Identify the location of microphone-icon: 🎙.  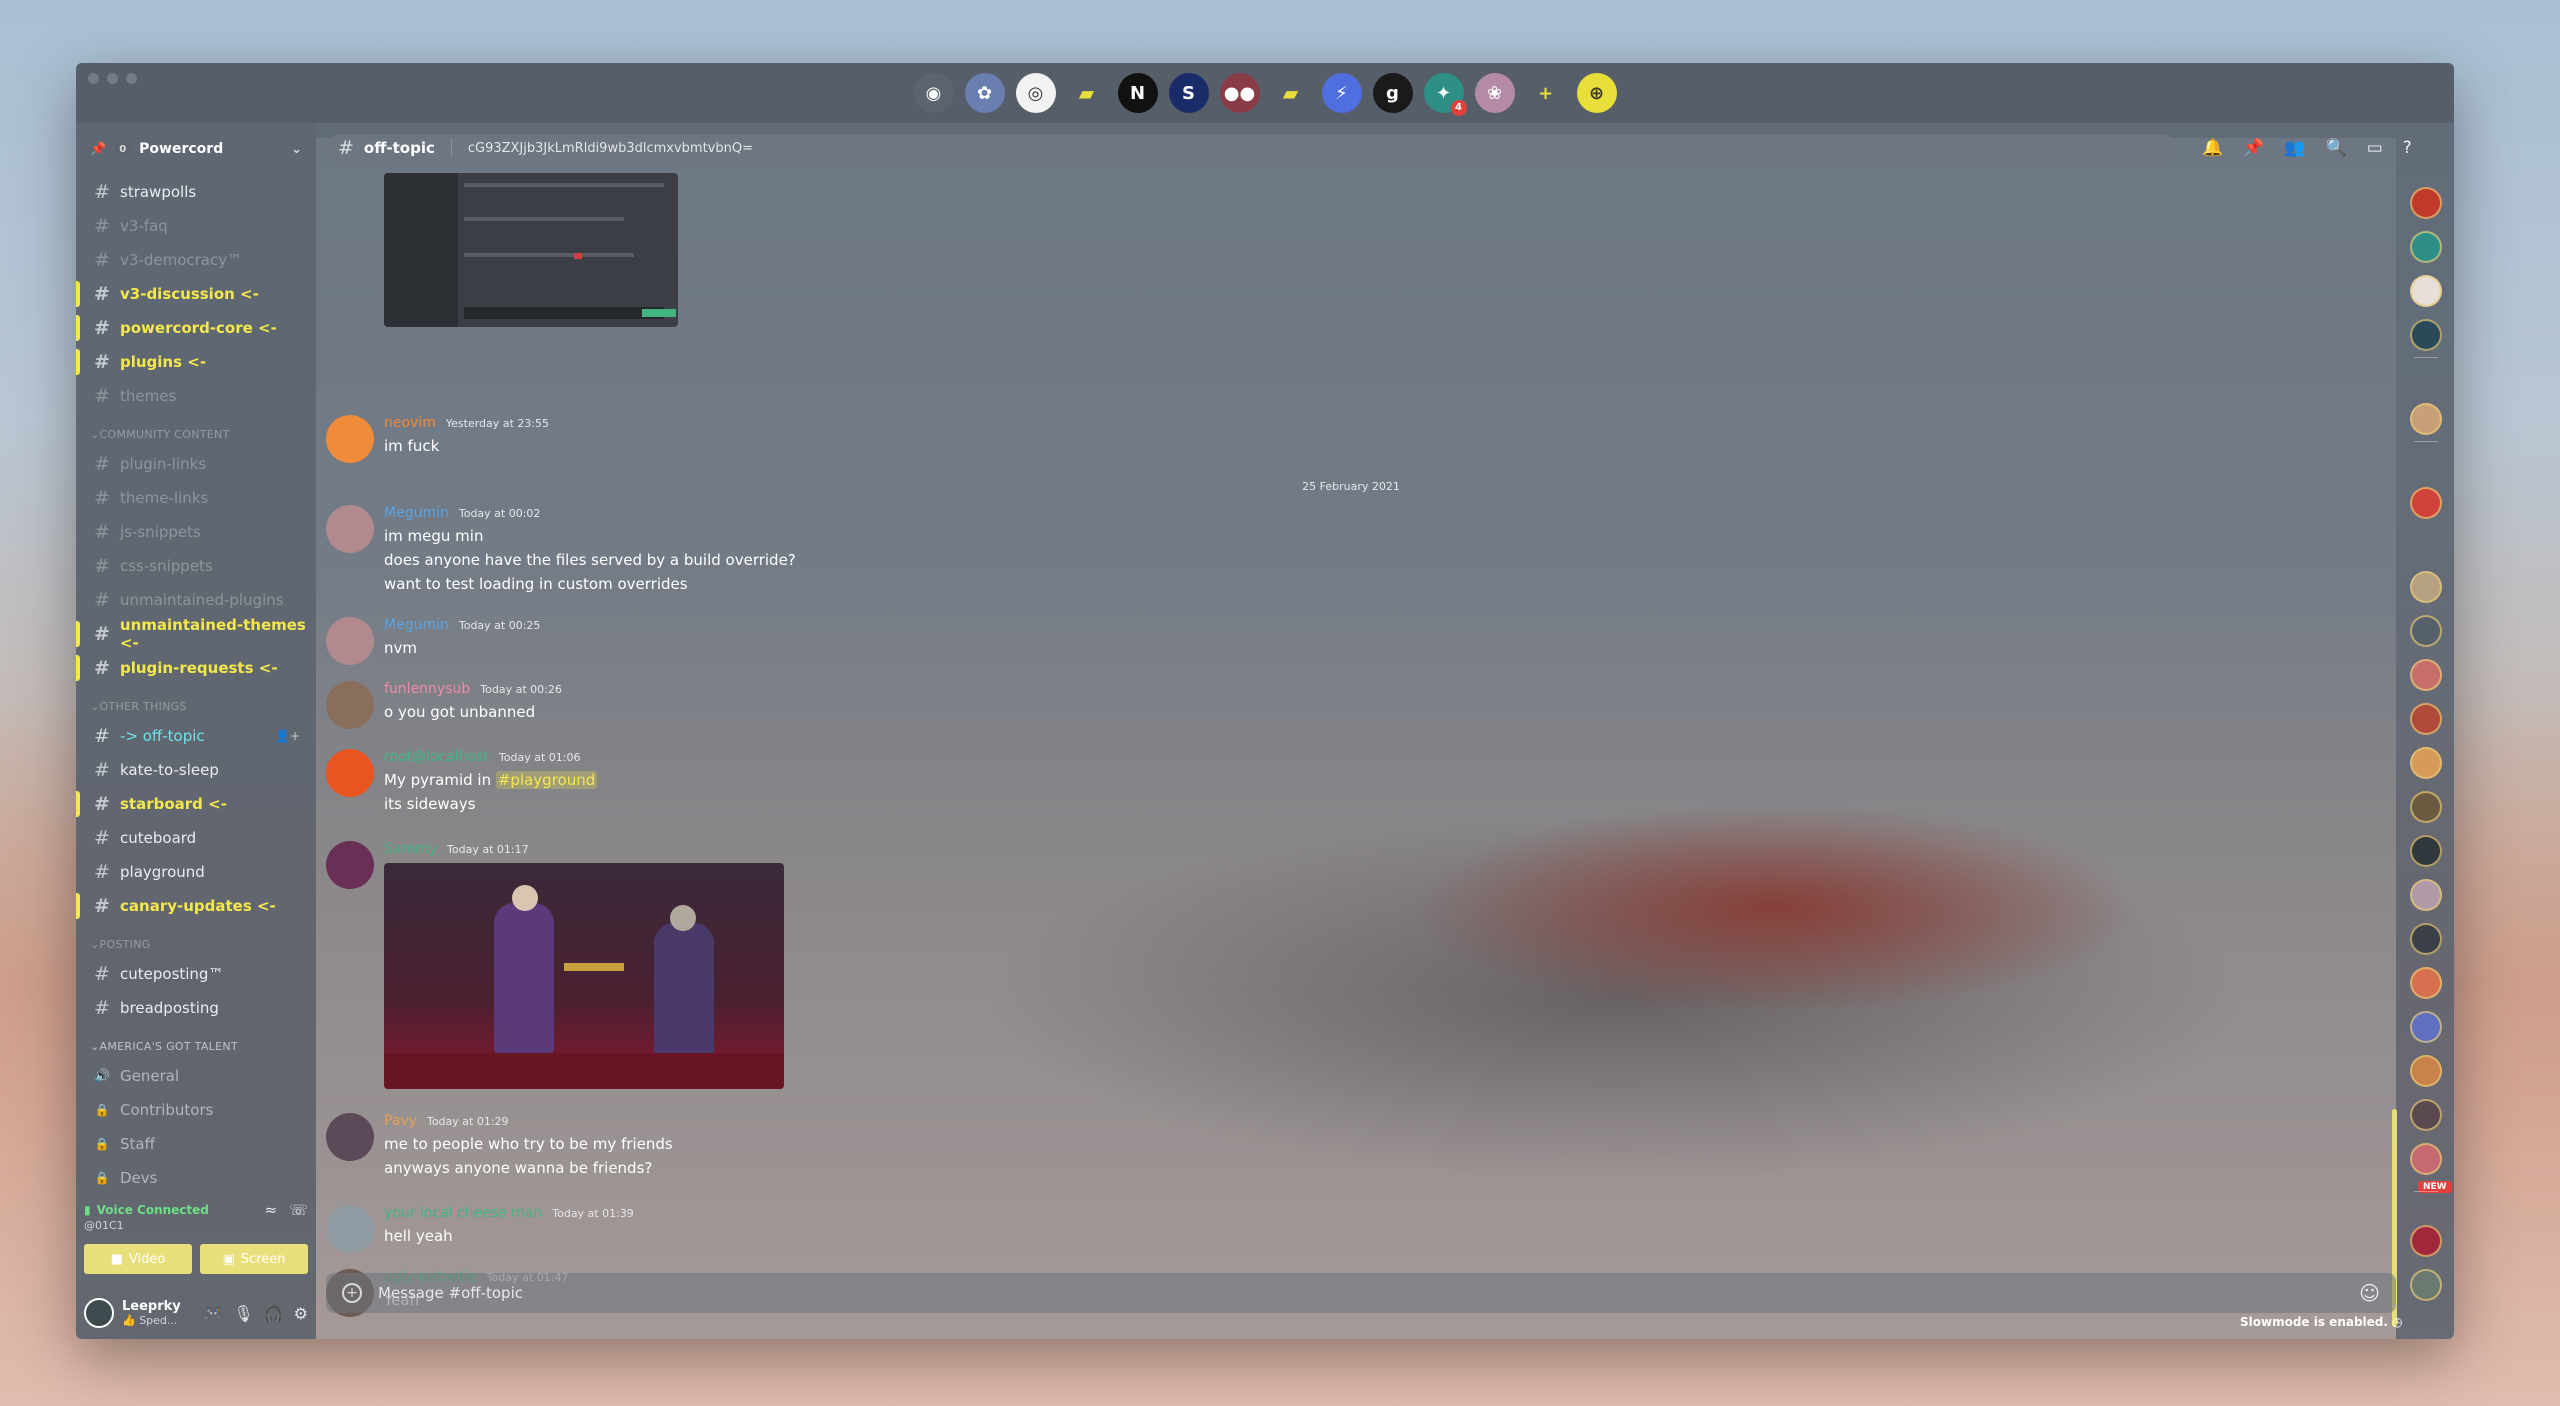
(243, 1313).